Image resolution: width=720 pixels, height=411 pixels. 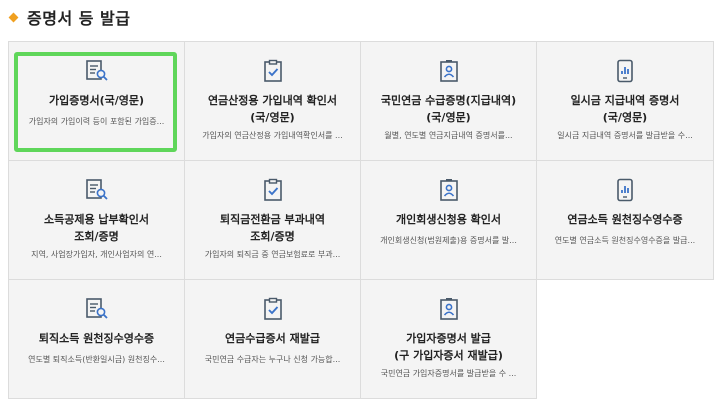 I want to click on card-title-line: 연금소득 원천징수영수증, so click(x=625, y=219).